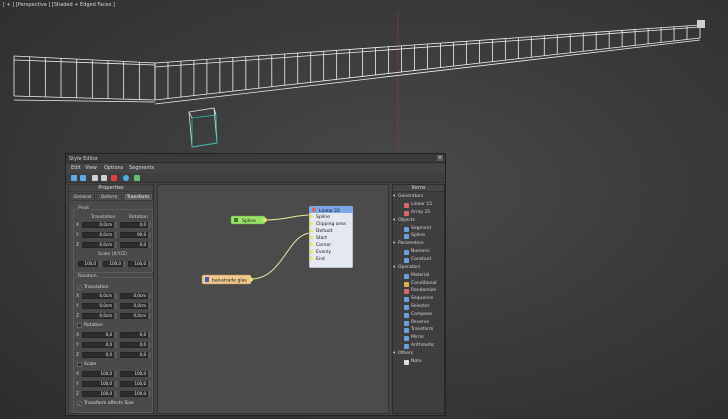 This screenshot has height=419, width=728. What do you see at coordinates (113, 168) in the screenshot?
I see `menu-options: Options` at bounding box center [113, 168].